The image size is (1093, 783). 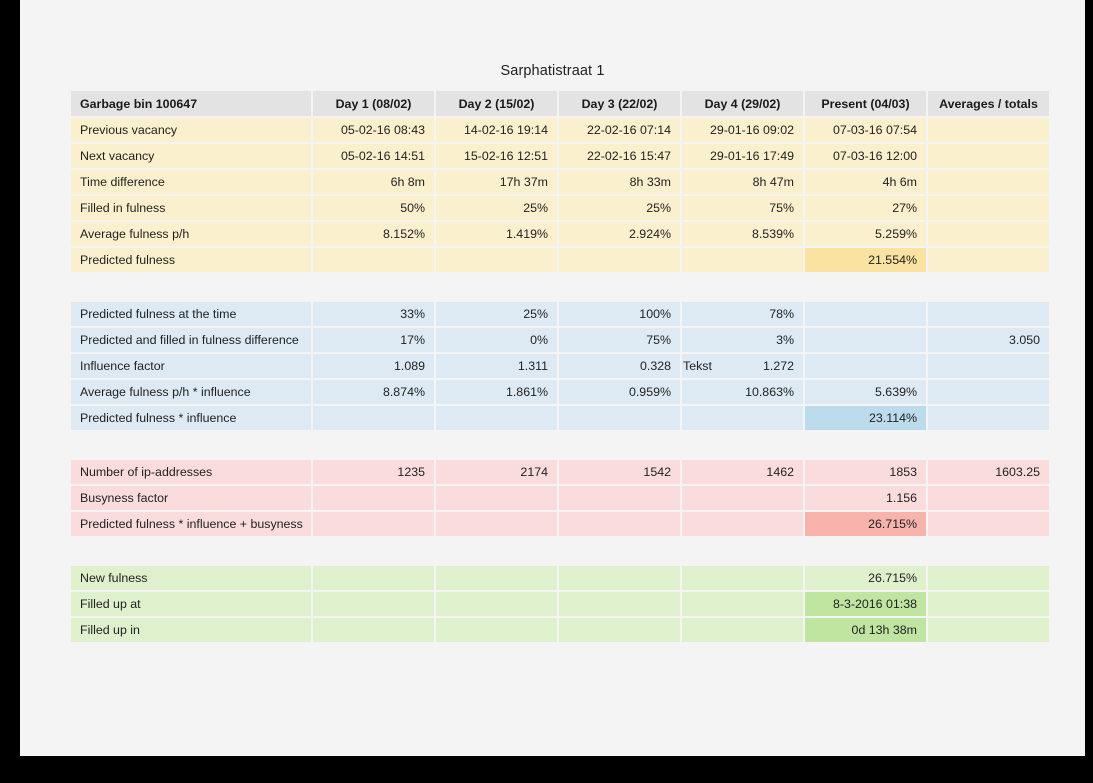 I want to click on cell-day-4: 1462, so click(x=742, y=472).